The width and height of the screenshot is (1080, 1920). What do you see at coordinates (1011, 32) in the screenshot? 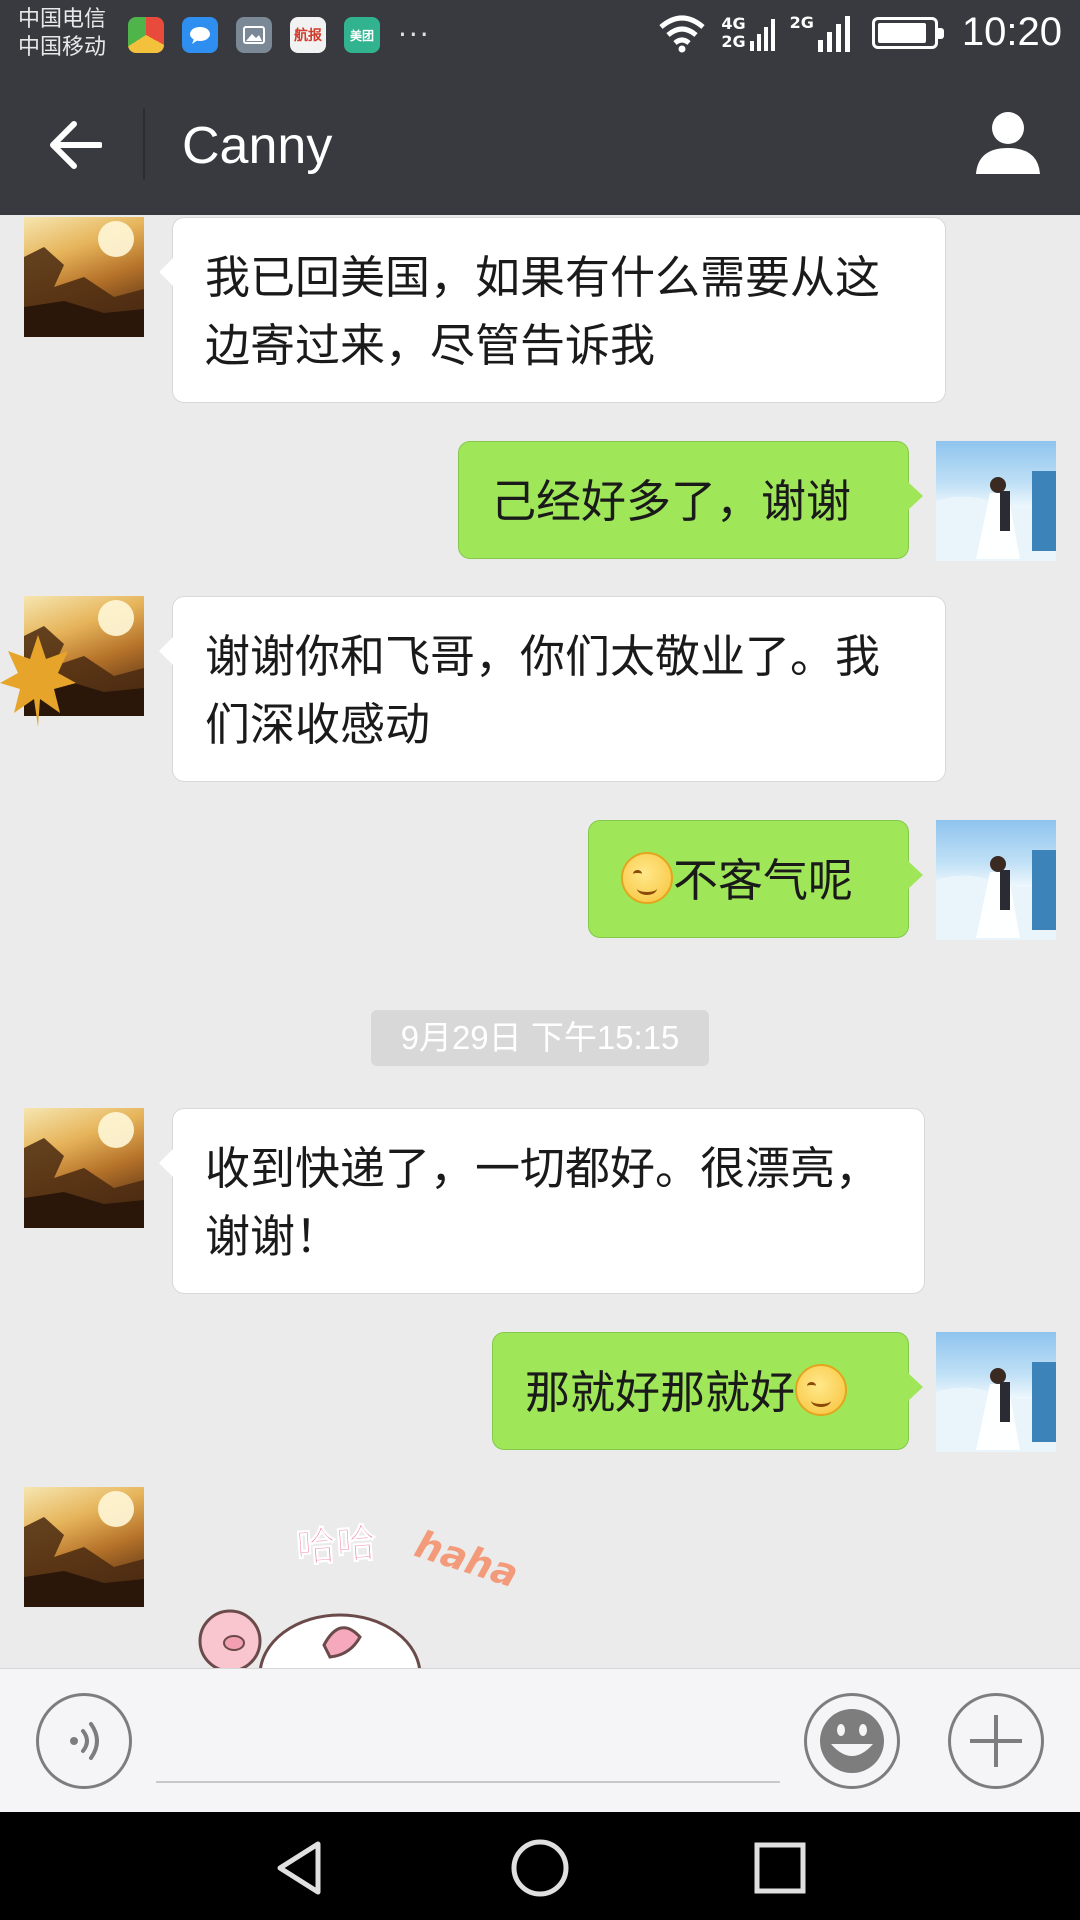
I see `clock: 10:20` at bounding box center [1011, 32].